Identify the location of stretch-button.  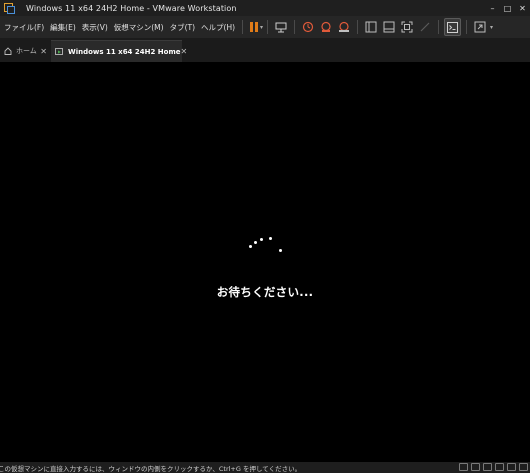
(480, 27).